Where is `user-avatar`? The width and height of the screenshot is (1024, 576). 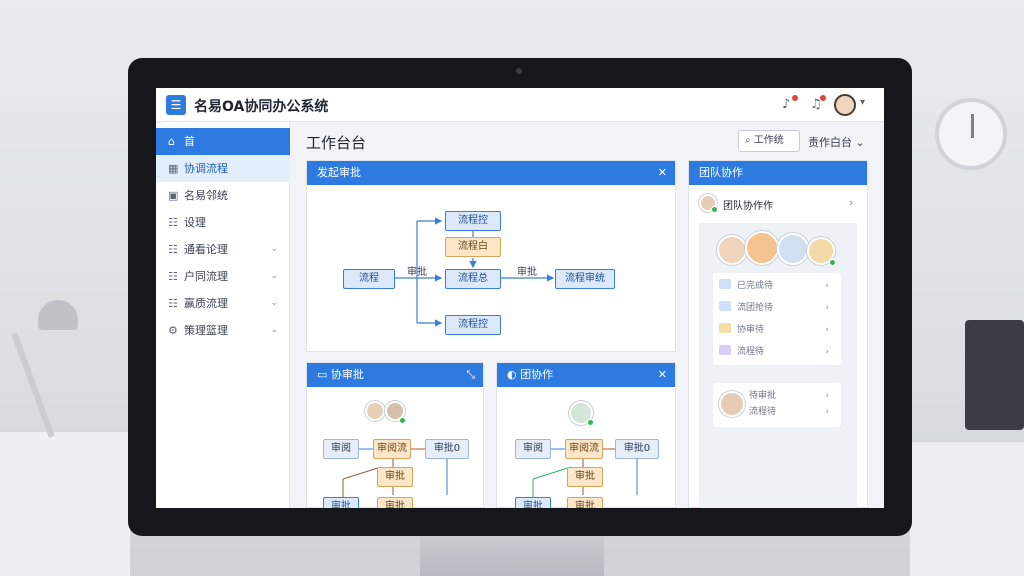 user-avatar is located at coordinates (845, 105).